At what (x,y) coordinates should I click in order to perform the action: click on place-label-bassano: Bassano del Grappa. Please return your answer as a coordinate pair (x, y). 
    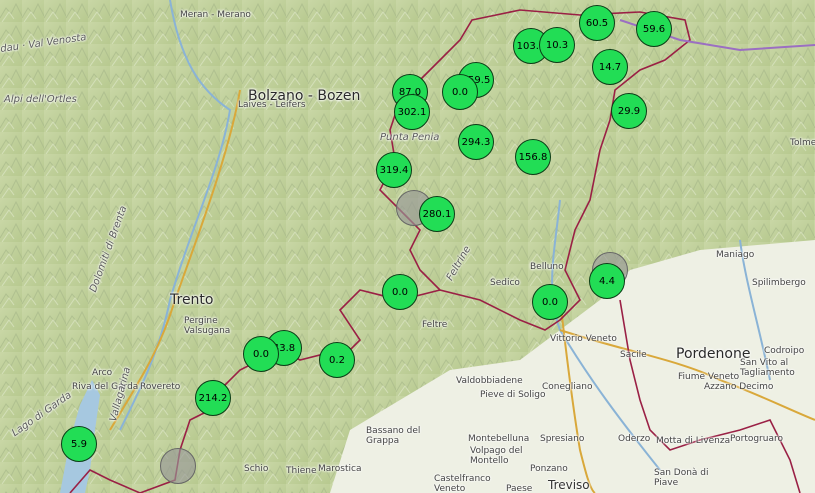
    Looking at the image, I should click on (393, 436).